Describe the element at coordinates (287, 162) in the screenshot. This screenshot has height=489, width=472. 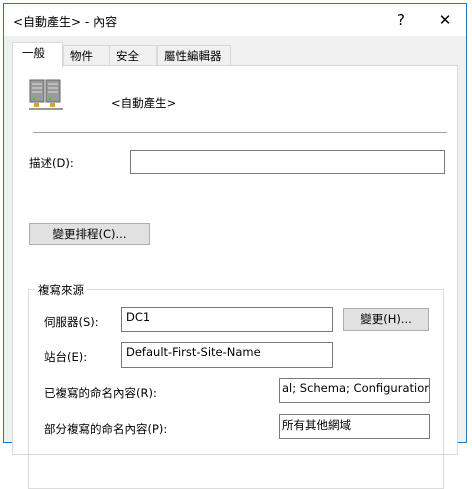
I see `description-input` at that location.